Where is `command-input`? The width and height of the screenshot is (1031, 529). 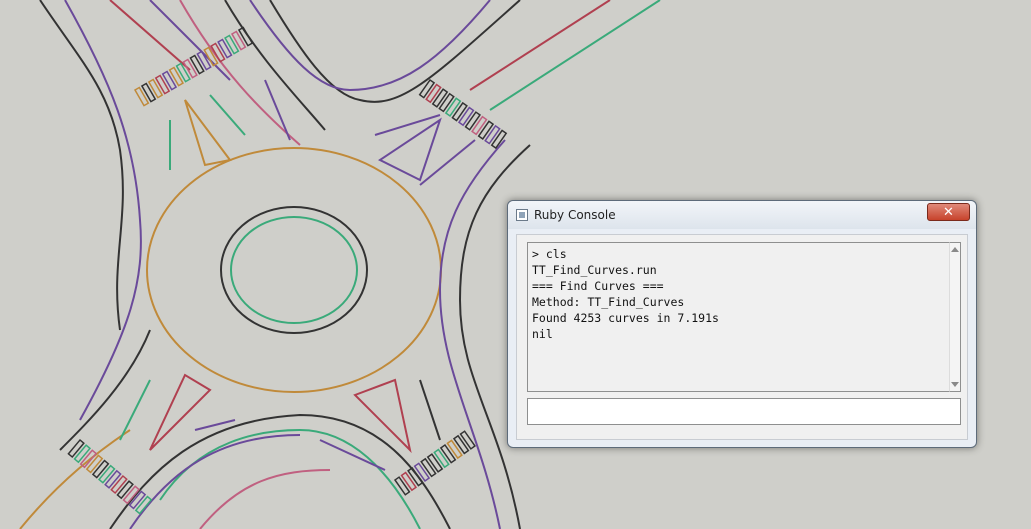 command-input is located at coordinates (744, 411).